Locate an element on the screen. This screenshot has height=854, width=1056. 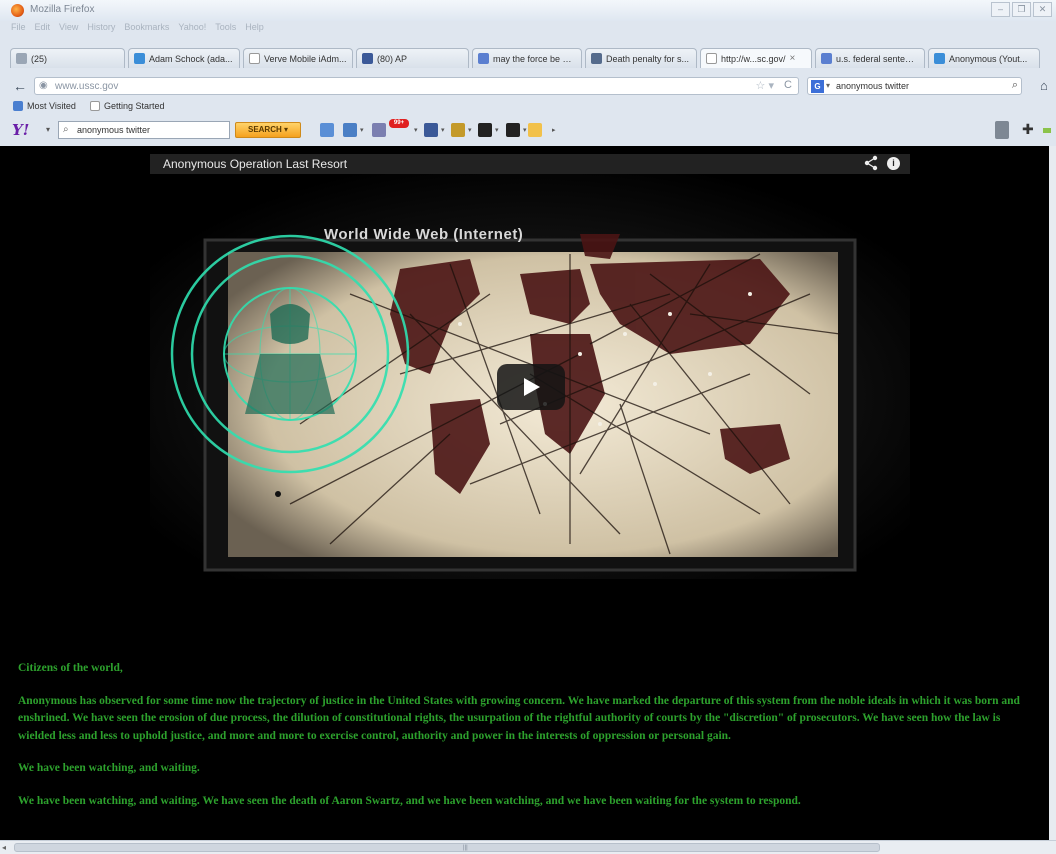
video-title: Anonymous Operation Last Resort is located at coordinates (255, 164).